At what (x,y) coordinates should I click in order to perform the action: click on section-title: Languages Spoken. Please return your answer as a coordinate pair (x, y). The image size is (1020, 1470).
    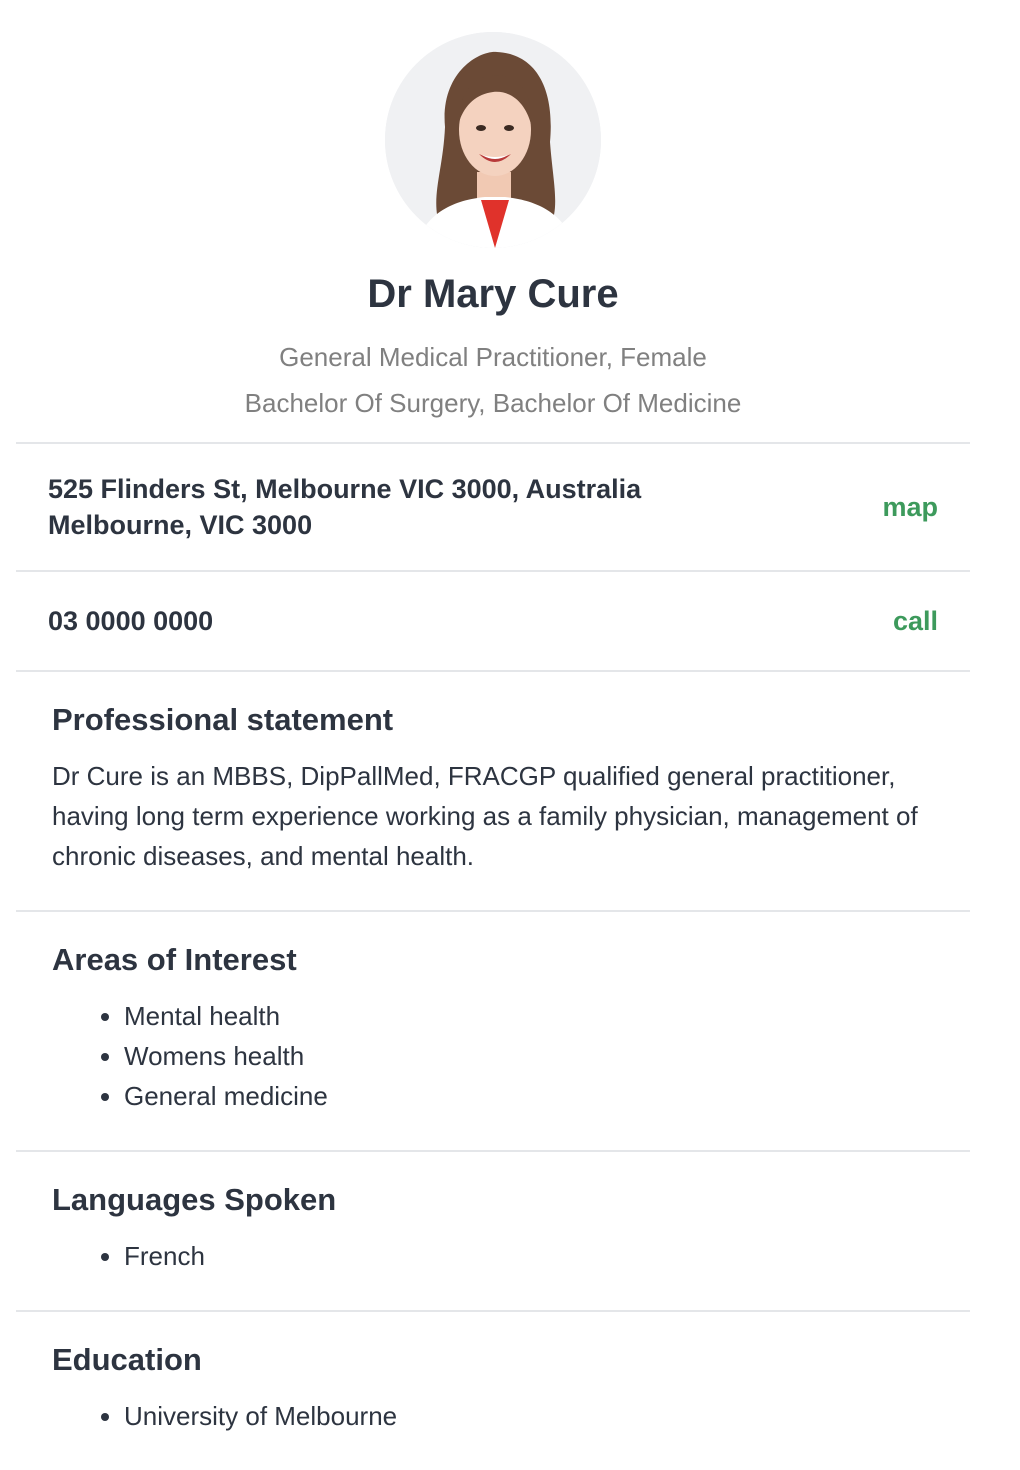
    Looking at the image, I should click on (194, 1199).